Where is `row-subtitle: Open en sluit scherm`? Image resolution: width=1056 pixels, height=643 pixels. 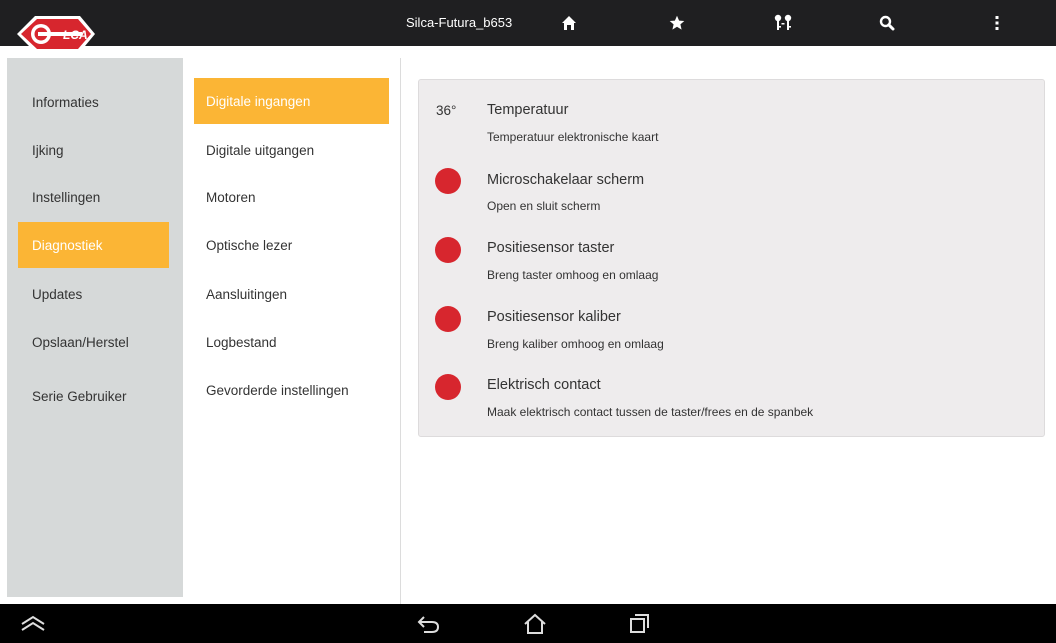 row-subtitle: Open en sluit scherm is located at coordinates (544, 206).